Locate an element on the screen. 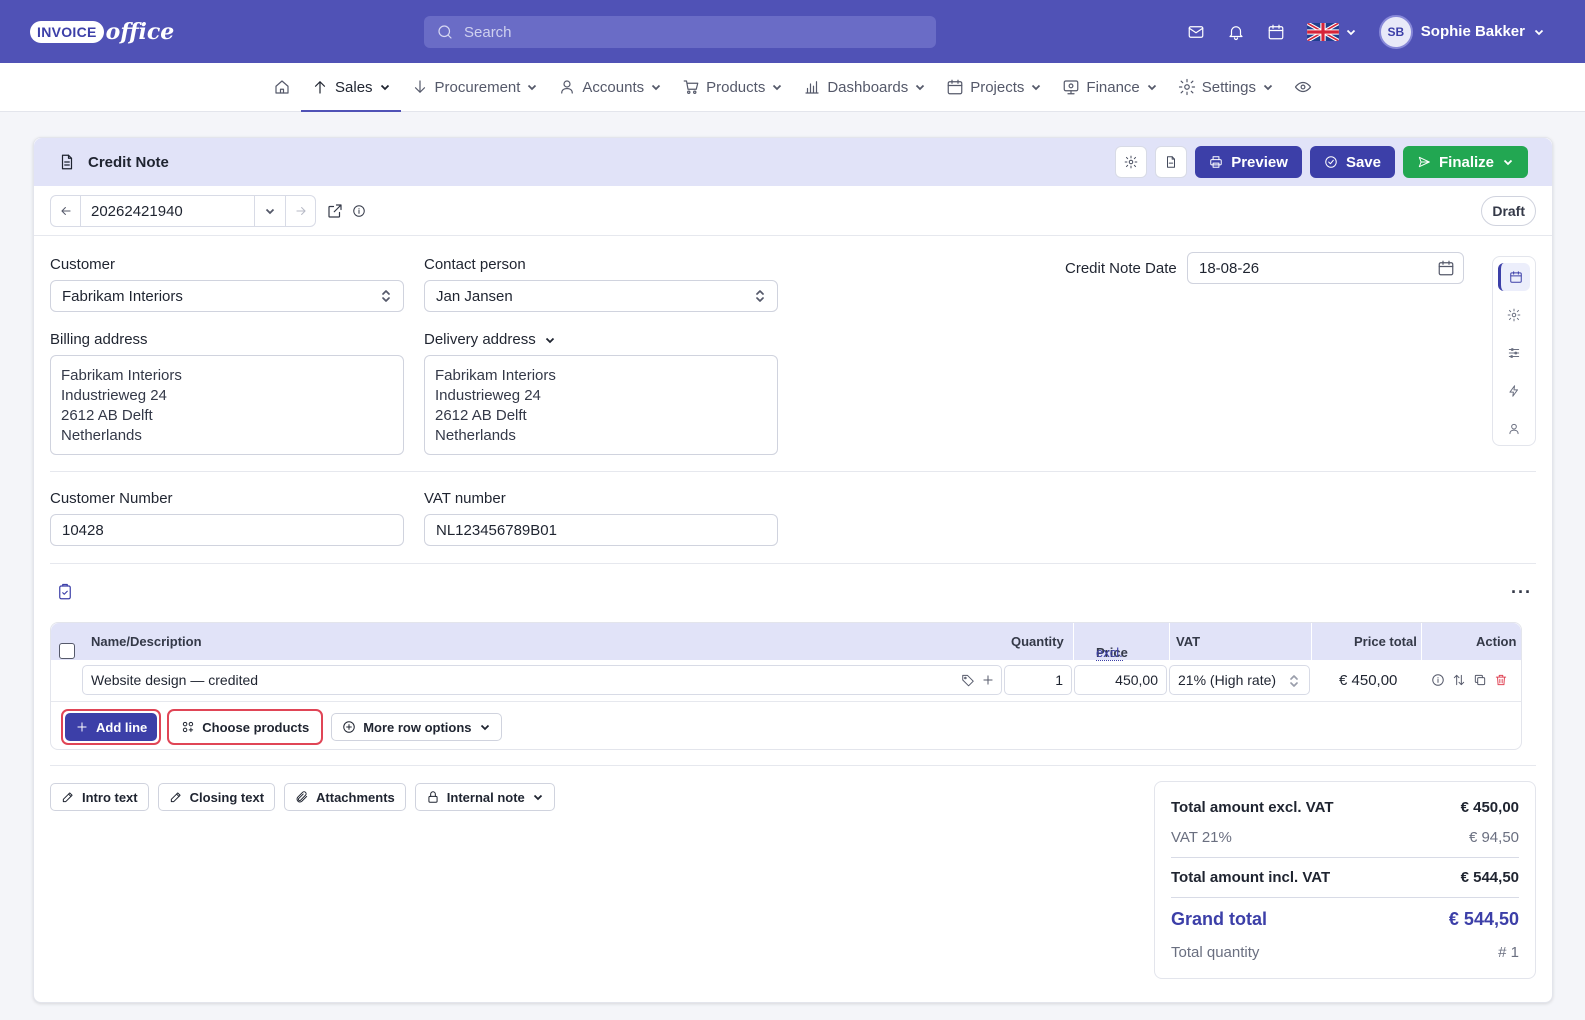  bell-icon is located at coordinates (1236, 32).